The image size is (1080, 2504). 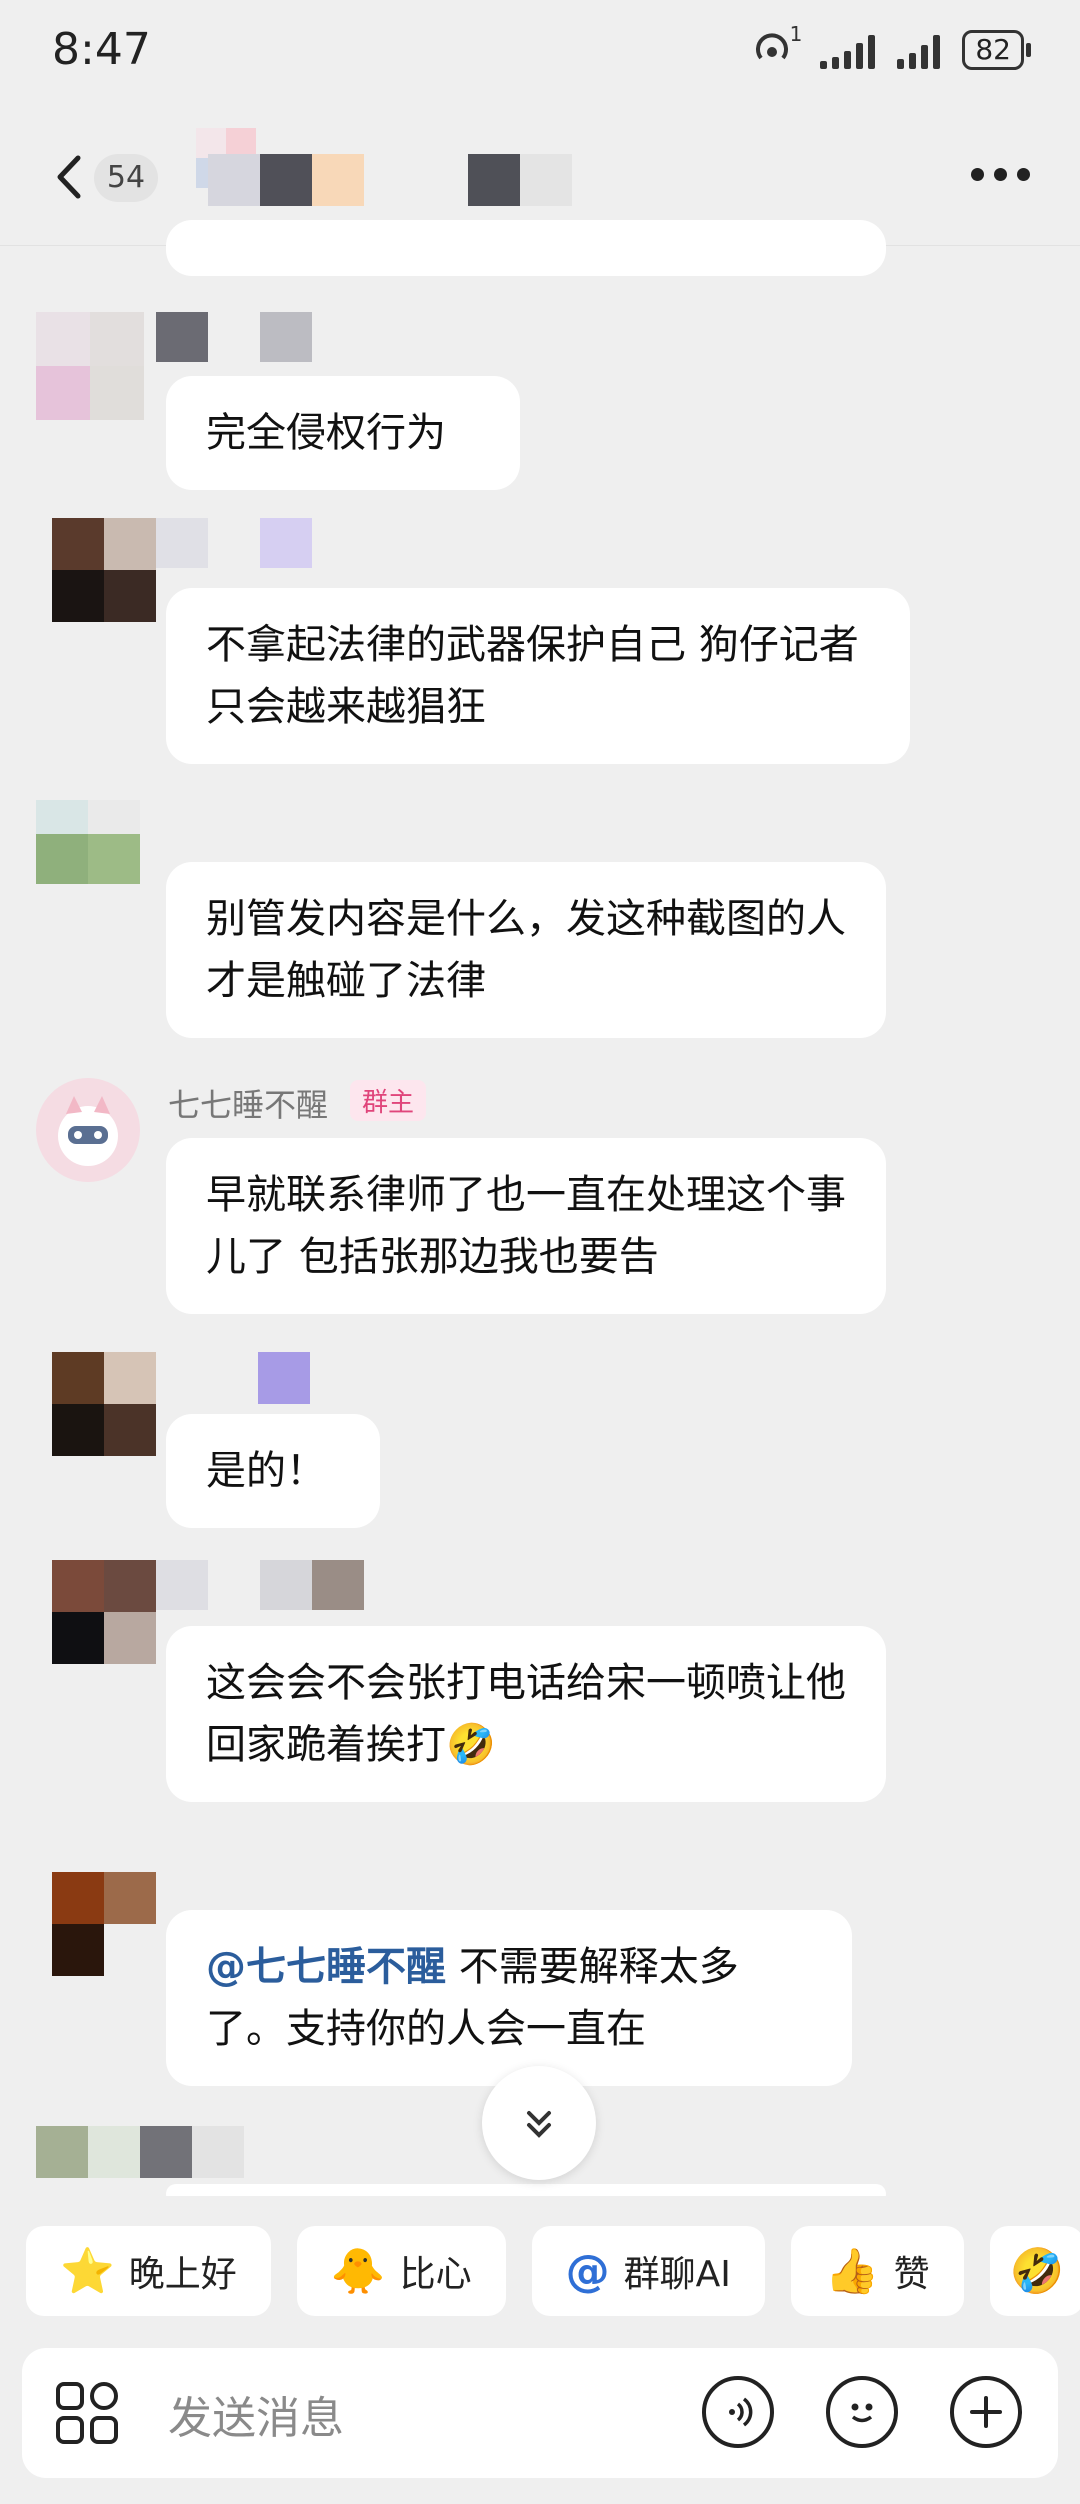 I want to click on chip-label: 晚上好, so click(x=182, y=2274).